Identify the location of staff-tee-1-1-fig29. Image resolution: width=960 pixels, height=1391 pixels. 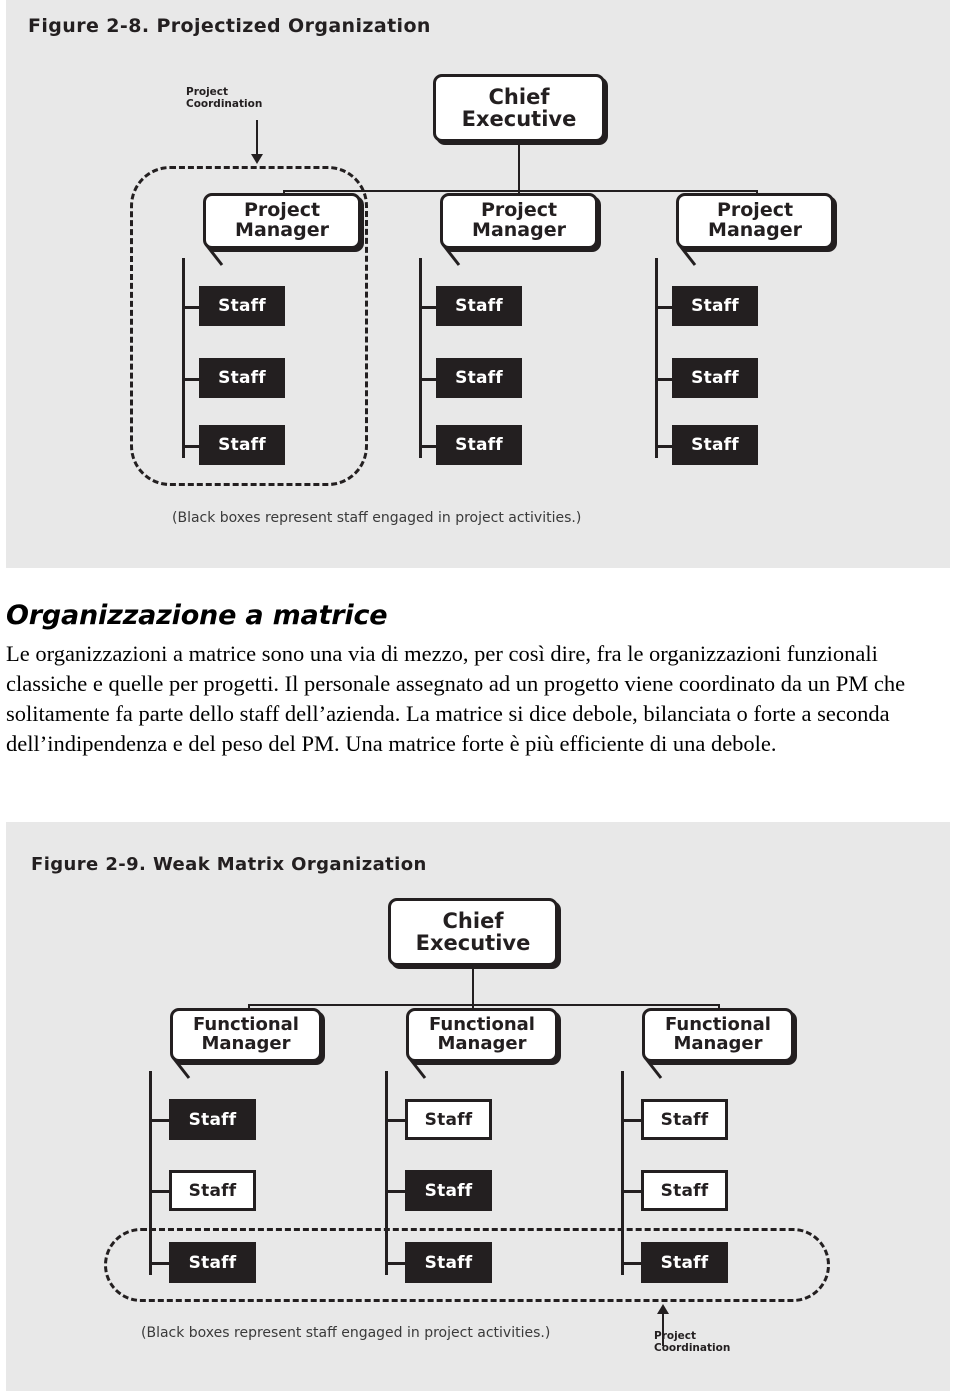
(160, 1120).